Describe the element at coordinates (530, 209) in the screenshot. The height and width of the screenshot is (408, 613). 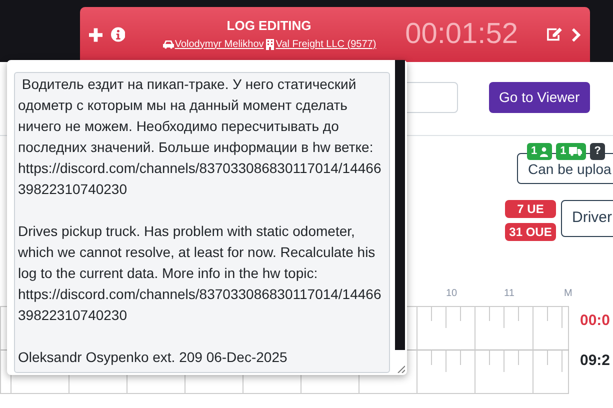
I see `violation-badge: 7 UE` at that location.